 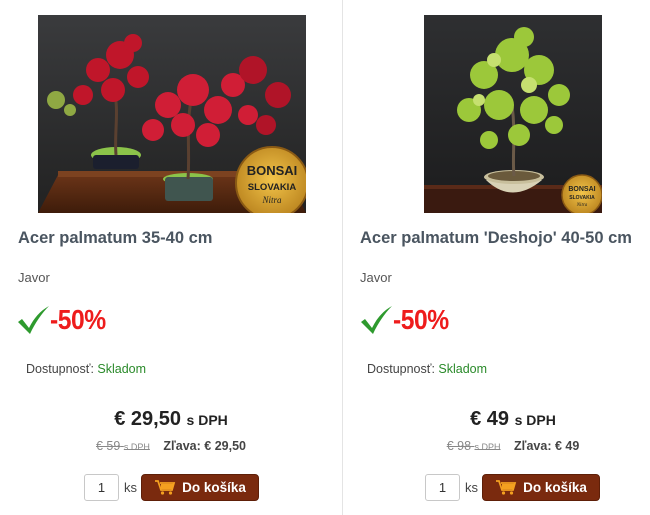 I want to click on price-details: € 98 s DPH Zľava: € 49, so click(x=496, y=446).